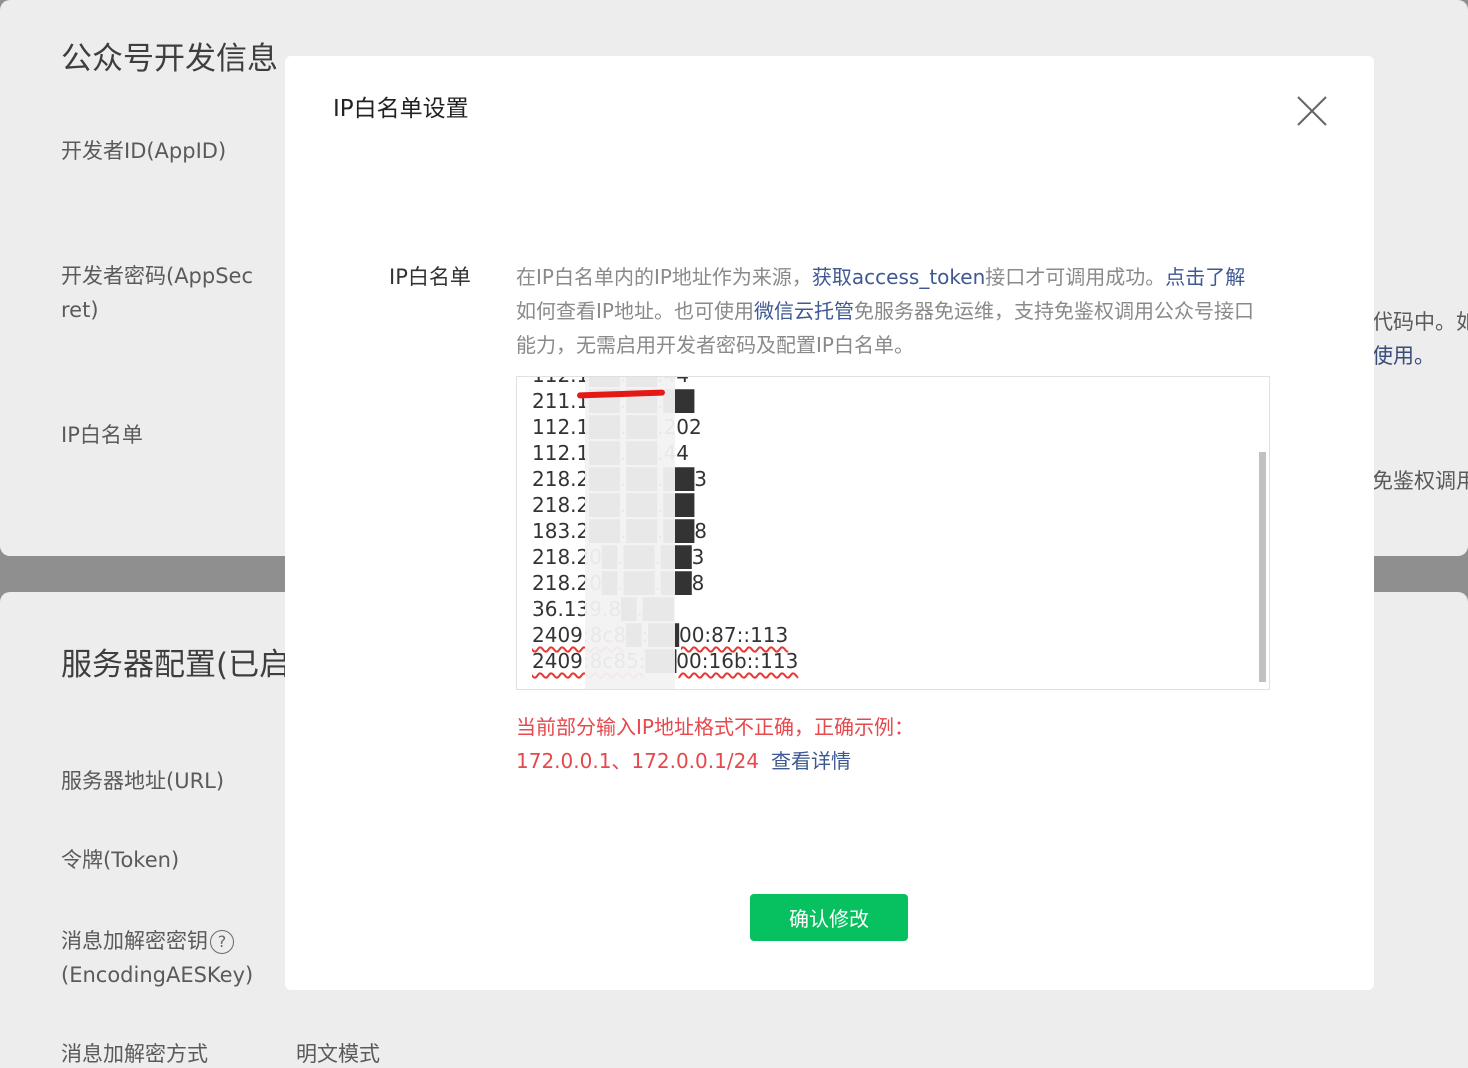  I want to click on encrypt-mode-label: 消息加解密方式, so click(134, 1054).